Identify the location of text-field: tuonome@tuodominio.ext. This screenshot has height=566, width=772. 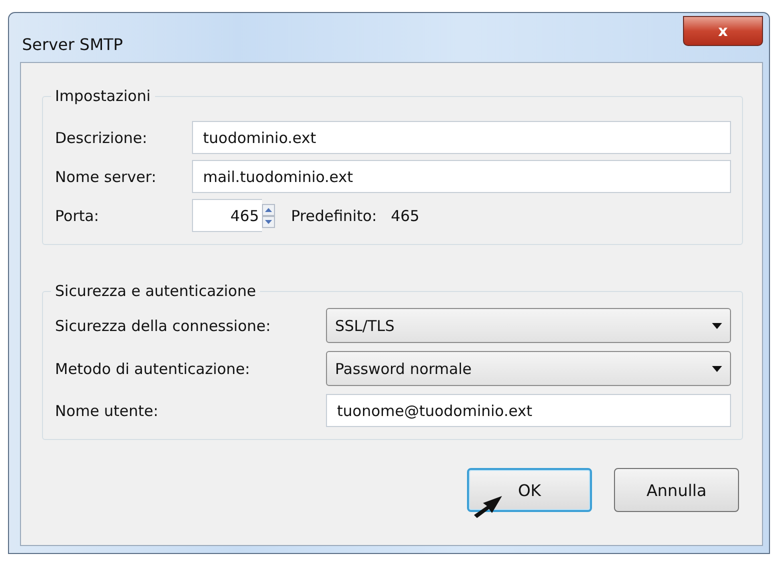
(528, 410).